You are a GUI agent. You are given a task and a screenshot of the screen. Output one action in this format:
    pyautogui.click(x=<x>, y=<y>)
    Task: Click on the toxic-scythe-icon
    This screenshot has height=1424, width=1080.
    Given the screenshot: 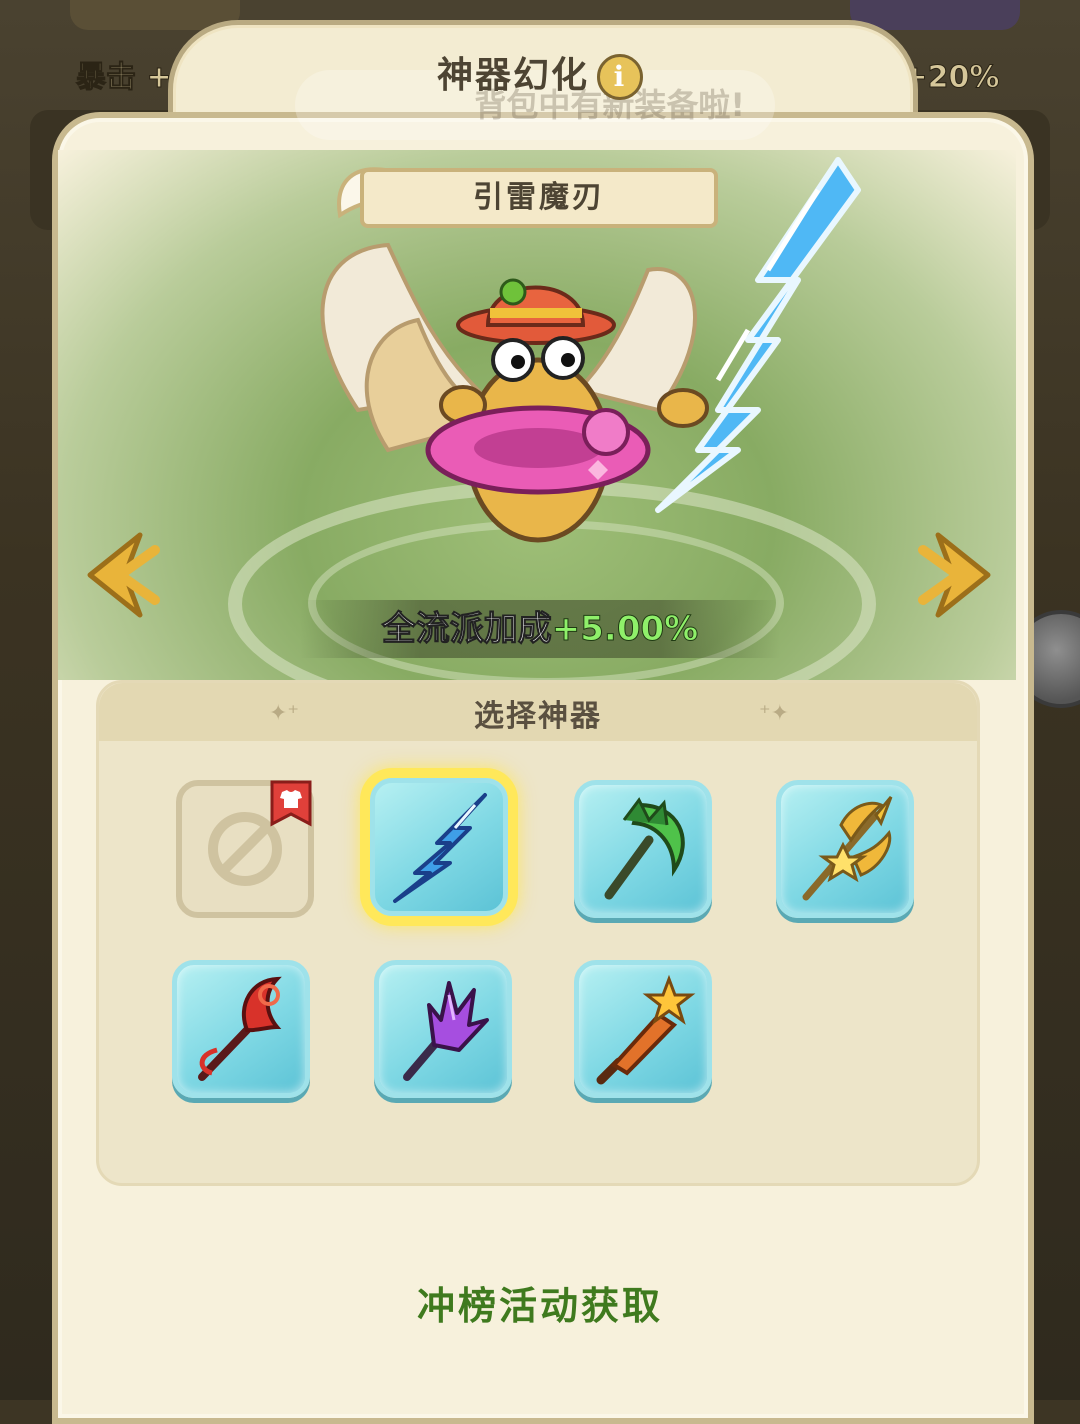 What is the action you would take?
    pyautogui.click(x=644, y=848)
    